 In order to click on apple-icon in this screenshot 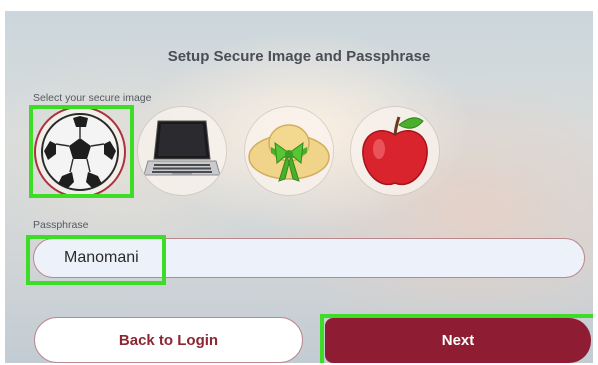, I will do `click(395, 151)`.